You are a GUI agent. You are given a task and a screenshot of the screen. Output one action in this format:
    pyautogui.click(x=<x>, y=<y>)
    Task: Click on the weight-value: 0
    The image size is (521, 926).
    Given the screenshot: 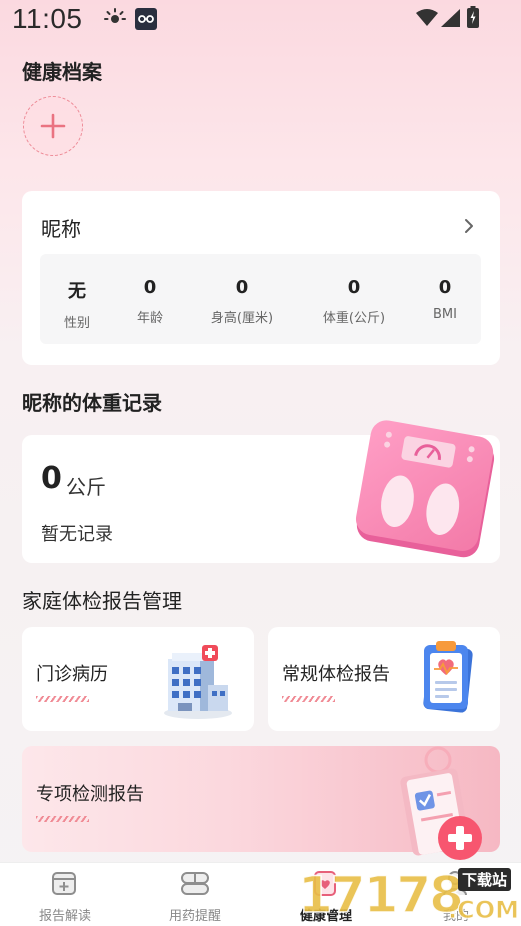 What is the action you would take?
    pyautogui.click(x=51, y=478)
    